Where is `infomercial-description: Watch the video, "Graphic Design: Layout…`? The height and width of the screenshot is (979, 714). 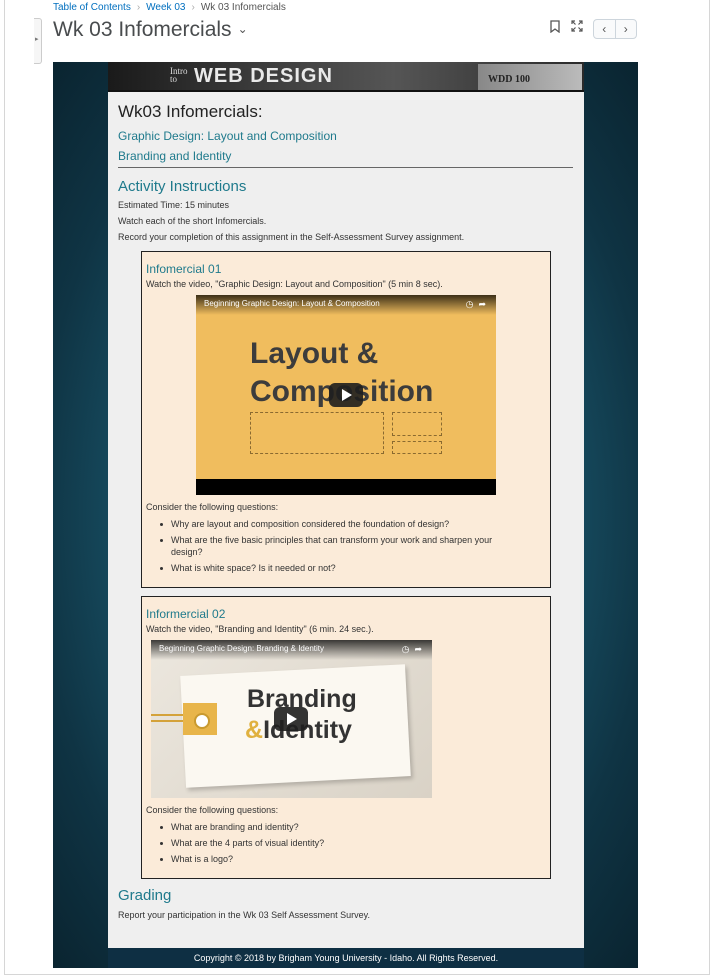
infomercial-description: Watch the video, "Graphic Design: Layout… is located at coordinates (294, 284).